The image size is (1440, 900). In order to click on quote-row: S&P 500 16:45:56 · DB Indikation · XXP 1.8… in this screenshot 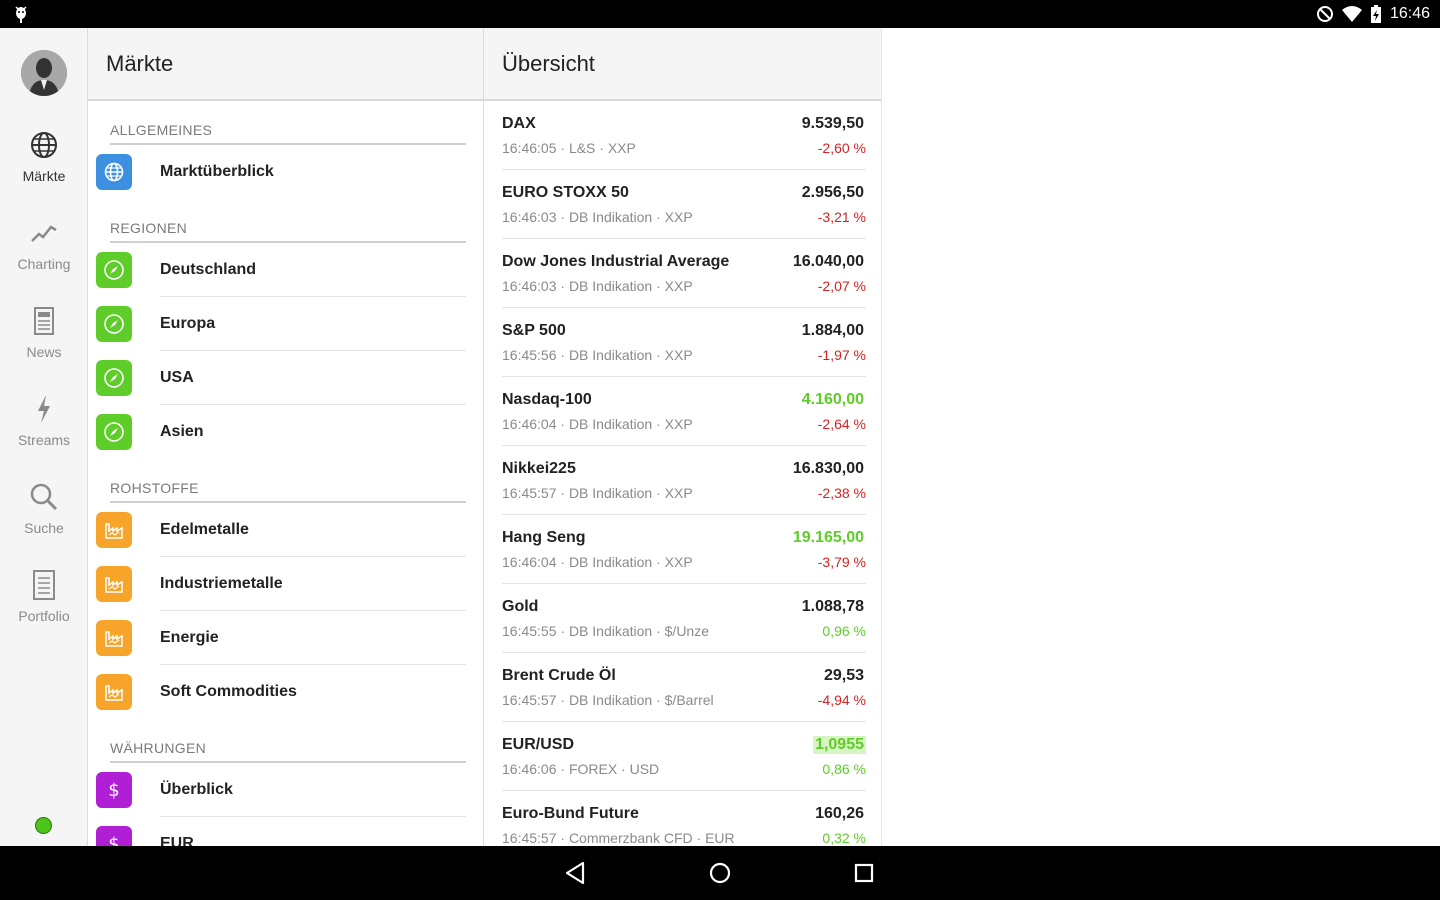, I will do `click(684, 342)`.